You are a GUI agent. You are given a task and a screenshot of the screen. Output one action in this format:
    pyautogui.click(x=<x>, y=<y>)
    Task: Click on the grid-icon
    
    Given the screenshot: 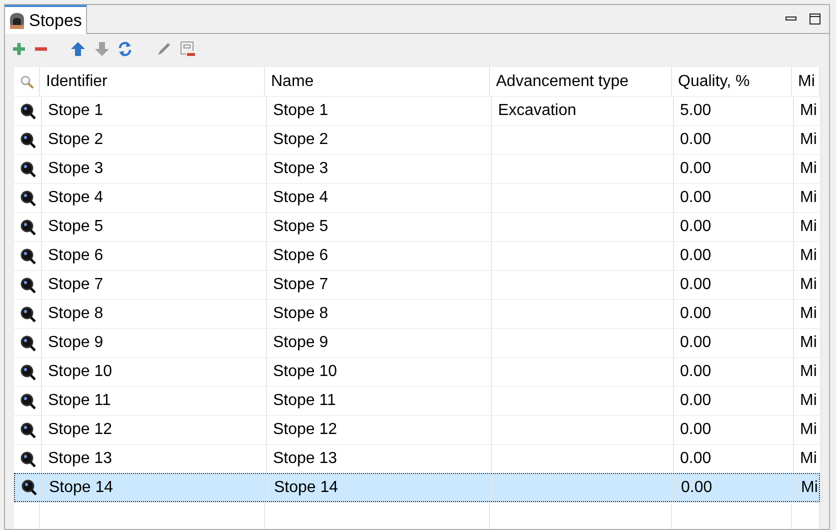 What is the action you would take?
    pyautogui.click(x=188, y=49)
    